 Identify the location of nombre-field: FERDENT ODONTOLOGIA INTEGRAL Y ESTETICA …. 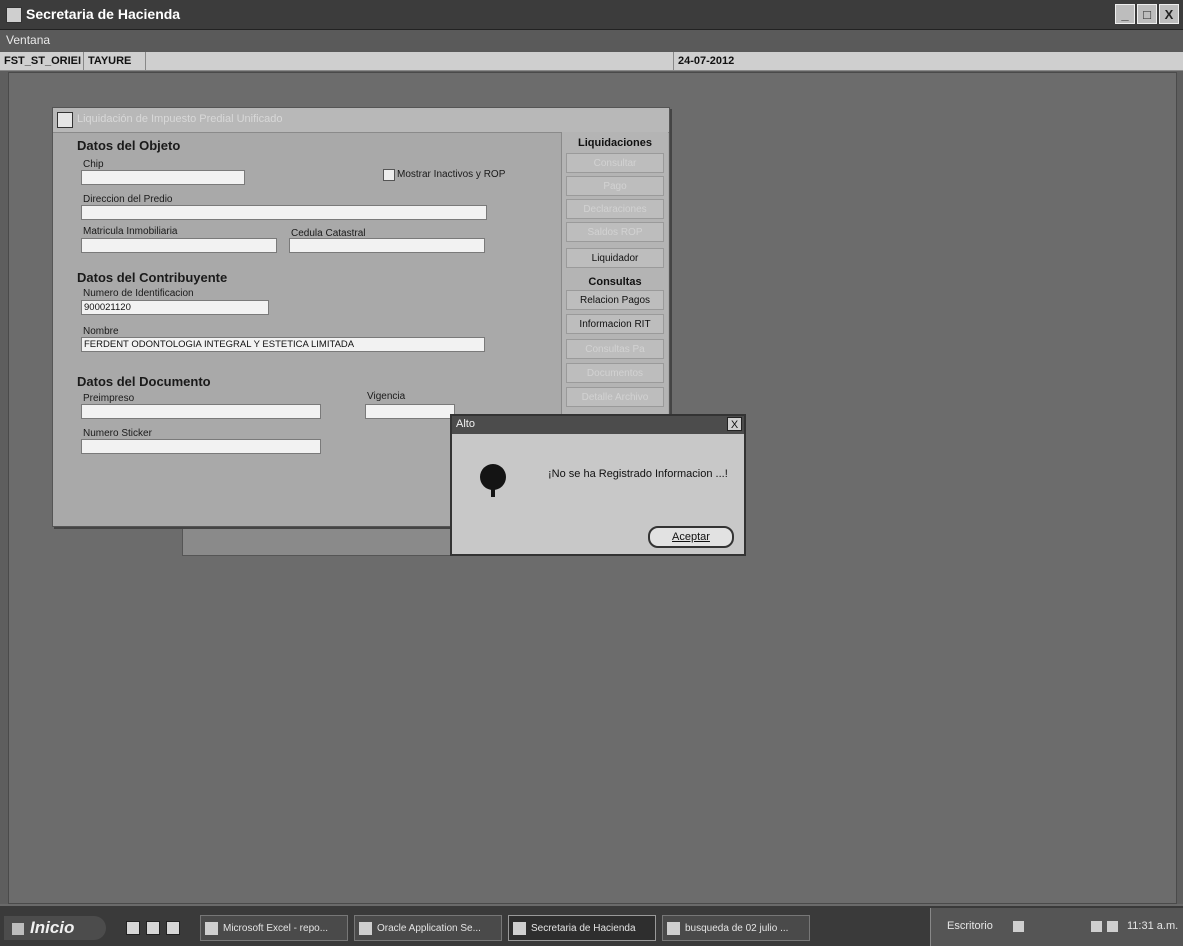
(283, 344).